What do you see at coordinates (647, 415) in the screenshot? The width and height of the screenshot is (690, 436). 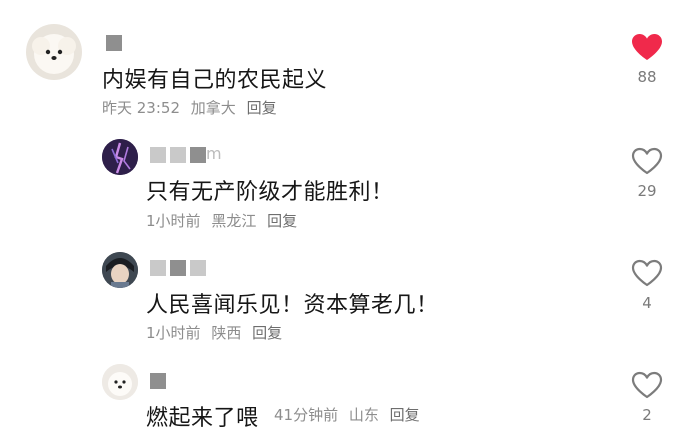 I see `like-count: 2` at bounding box center [647, 415].